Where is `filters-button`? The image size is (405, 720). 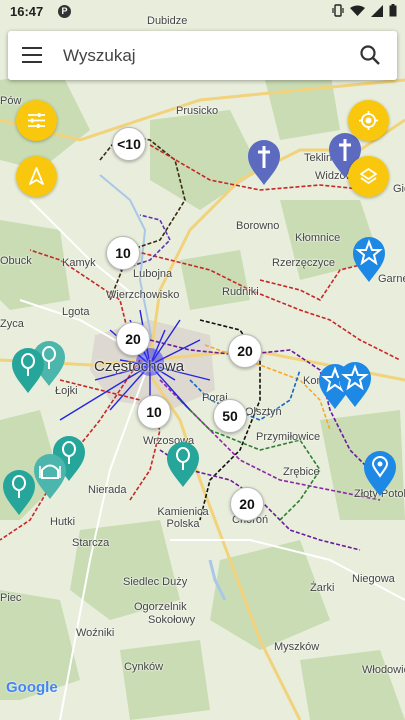
filters-button is located at coordinates (36, 120).